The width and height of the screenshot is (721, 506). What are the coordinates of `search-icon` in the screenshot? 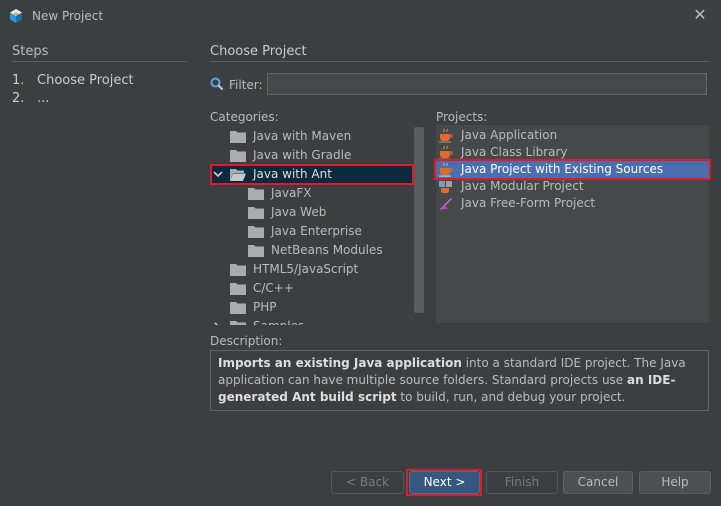 It's located at (217, 84).